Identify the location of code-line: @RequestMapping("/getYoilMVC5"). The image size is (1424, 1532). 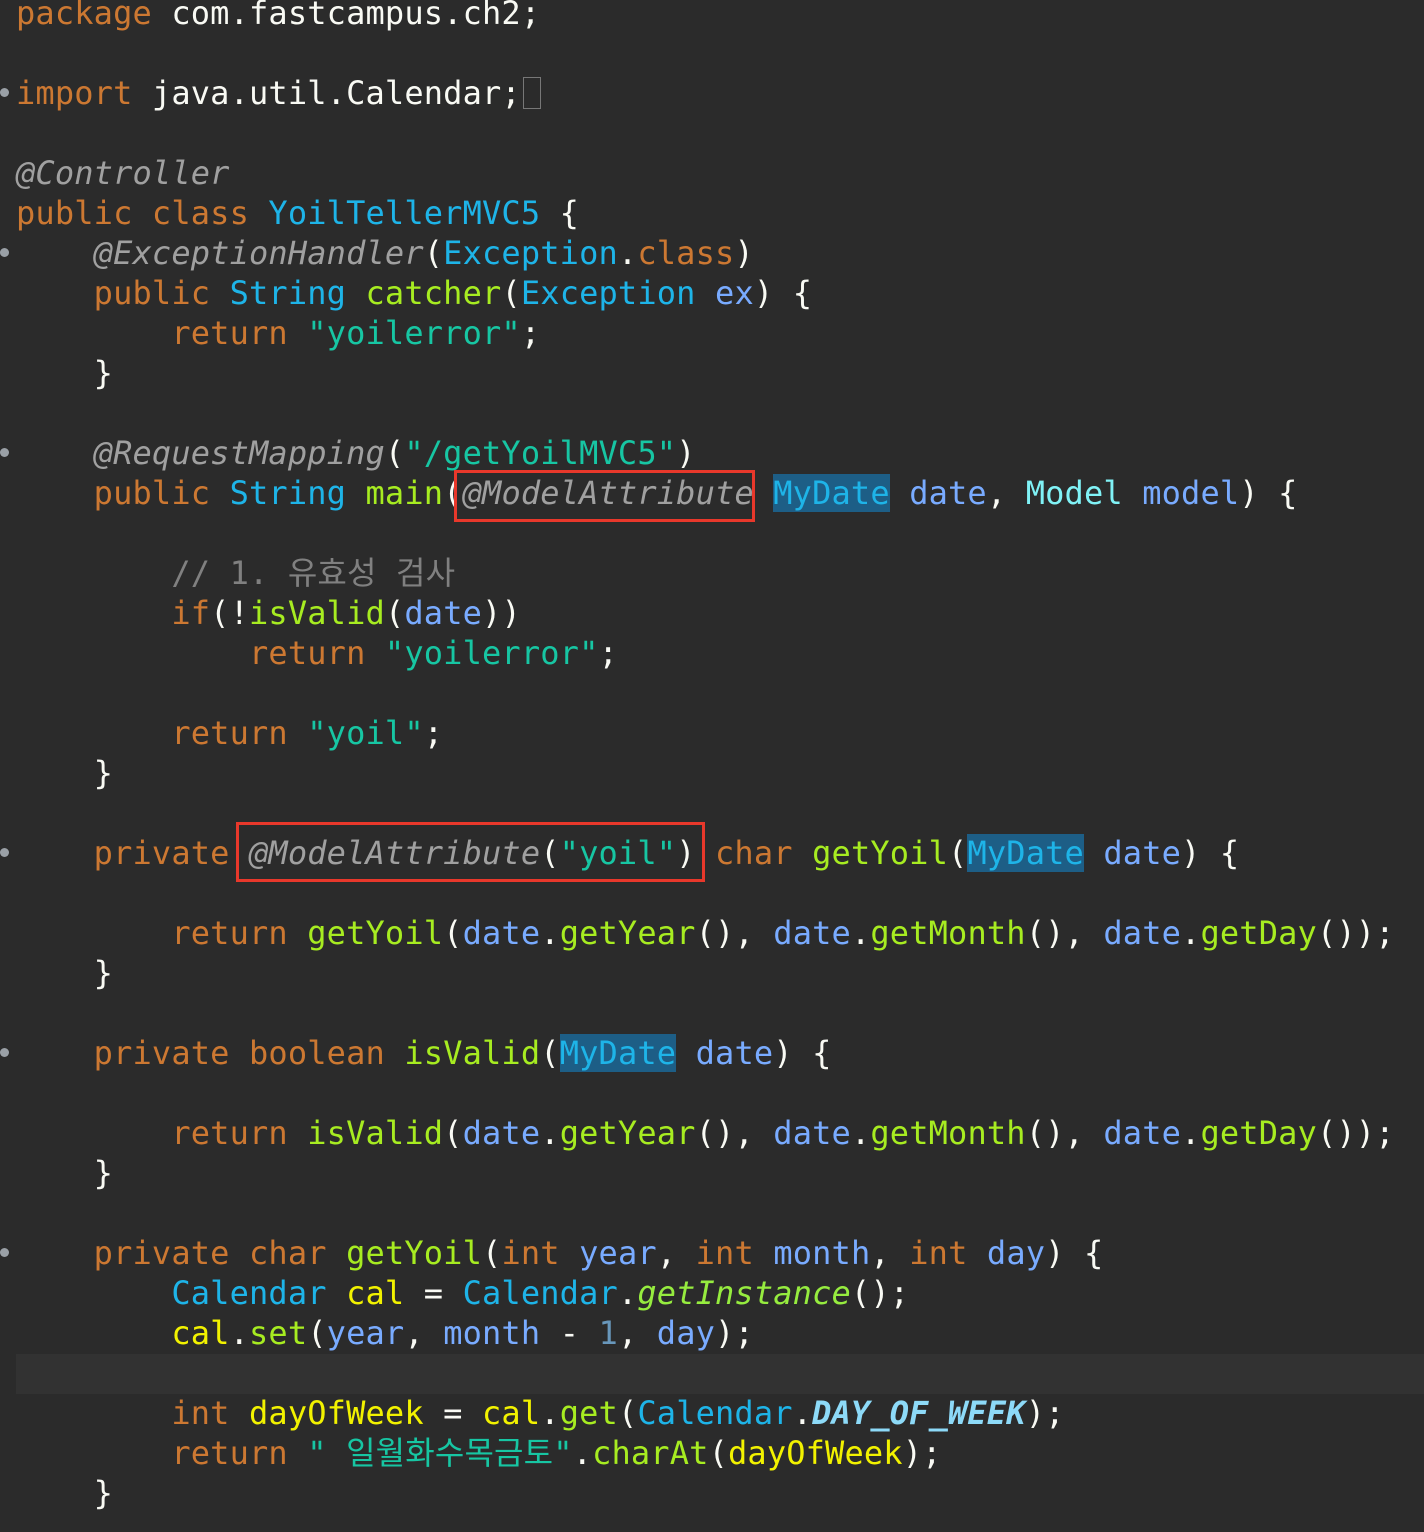
(394, 453).